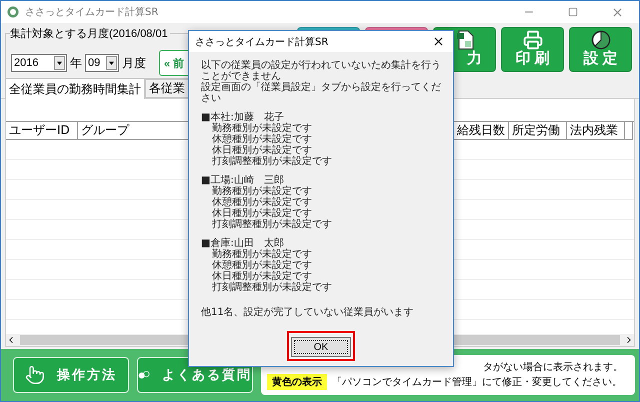  What do you see at coordinates (76, 63) in the screenshot?
I see `year-label: 年` at bounding box center [76, 63].